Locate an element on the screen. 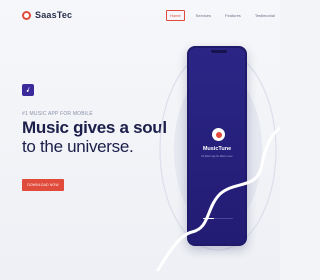  logo-icon is located at coordinates (26, 15).